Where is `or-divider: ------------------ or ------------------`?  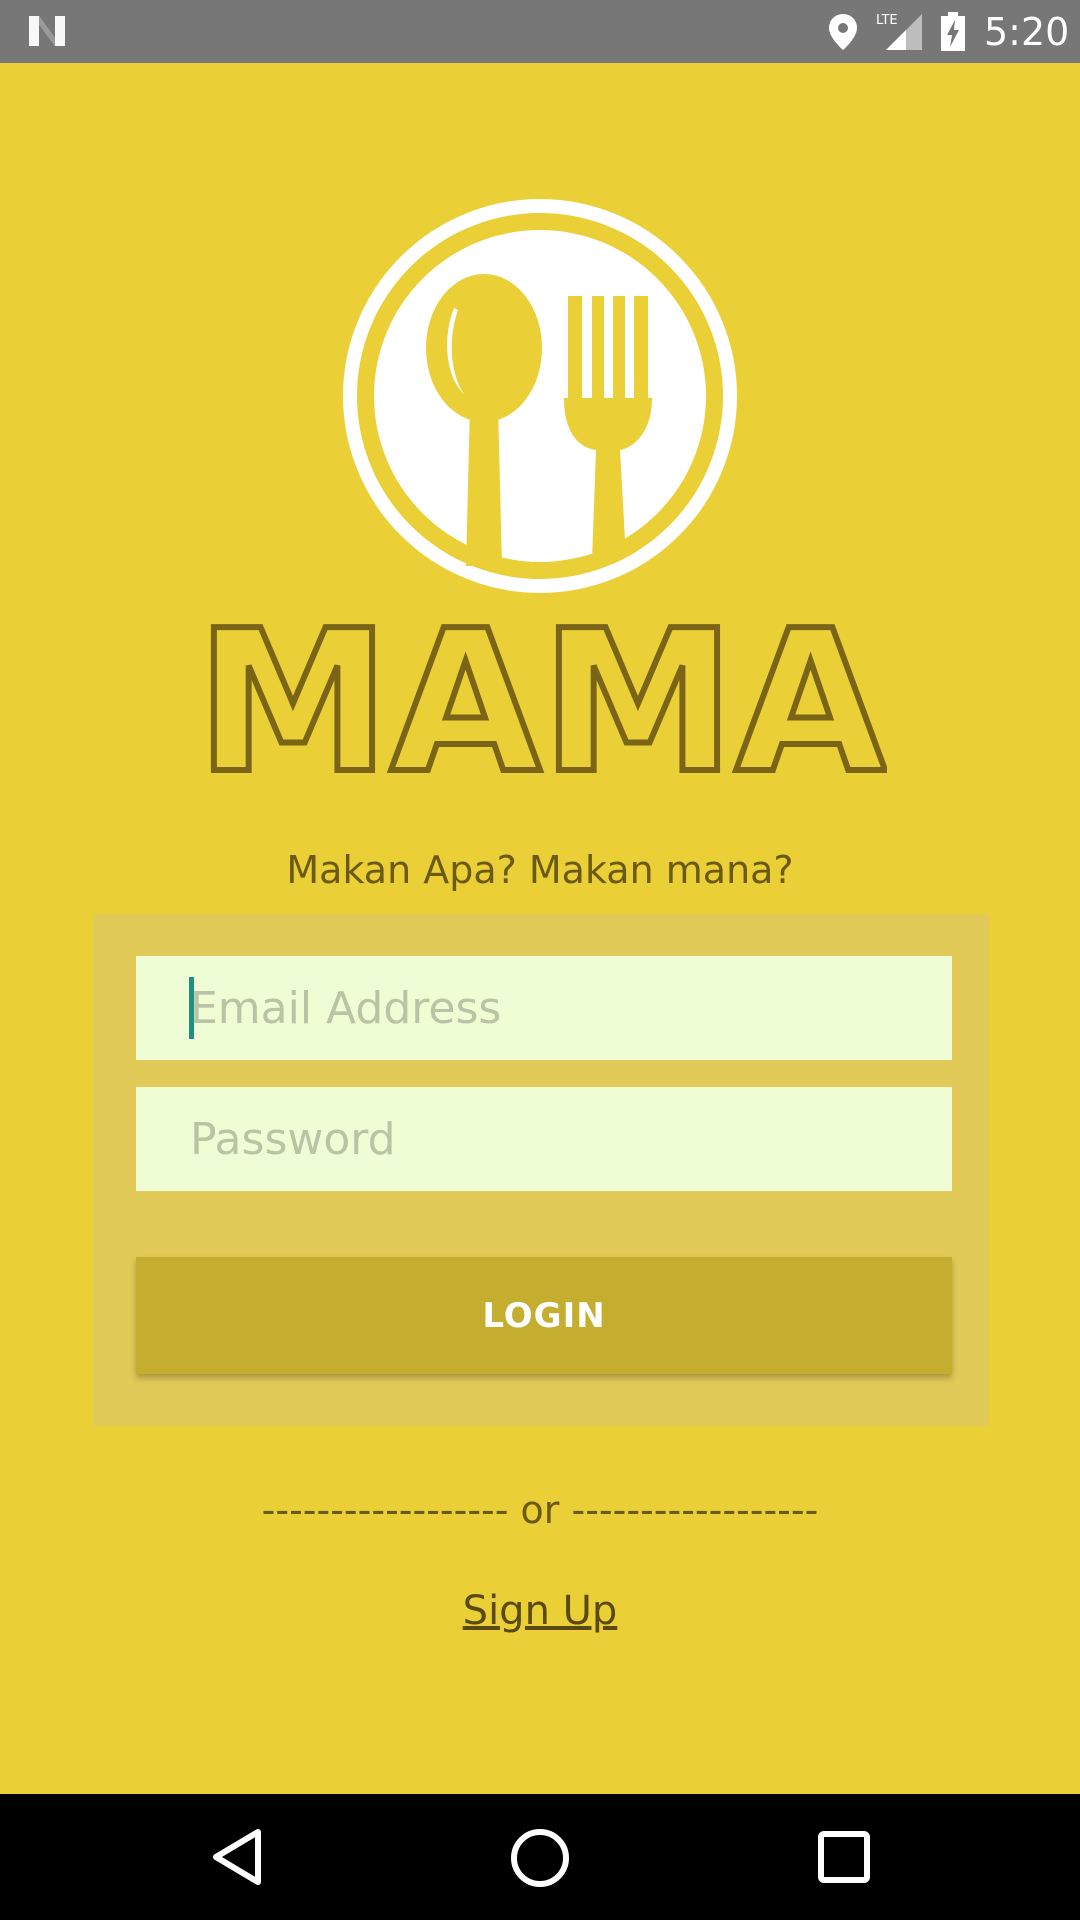
or-divider: ------------------ or ------------------ is located at coordinates (540, 1510).